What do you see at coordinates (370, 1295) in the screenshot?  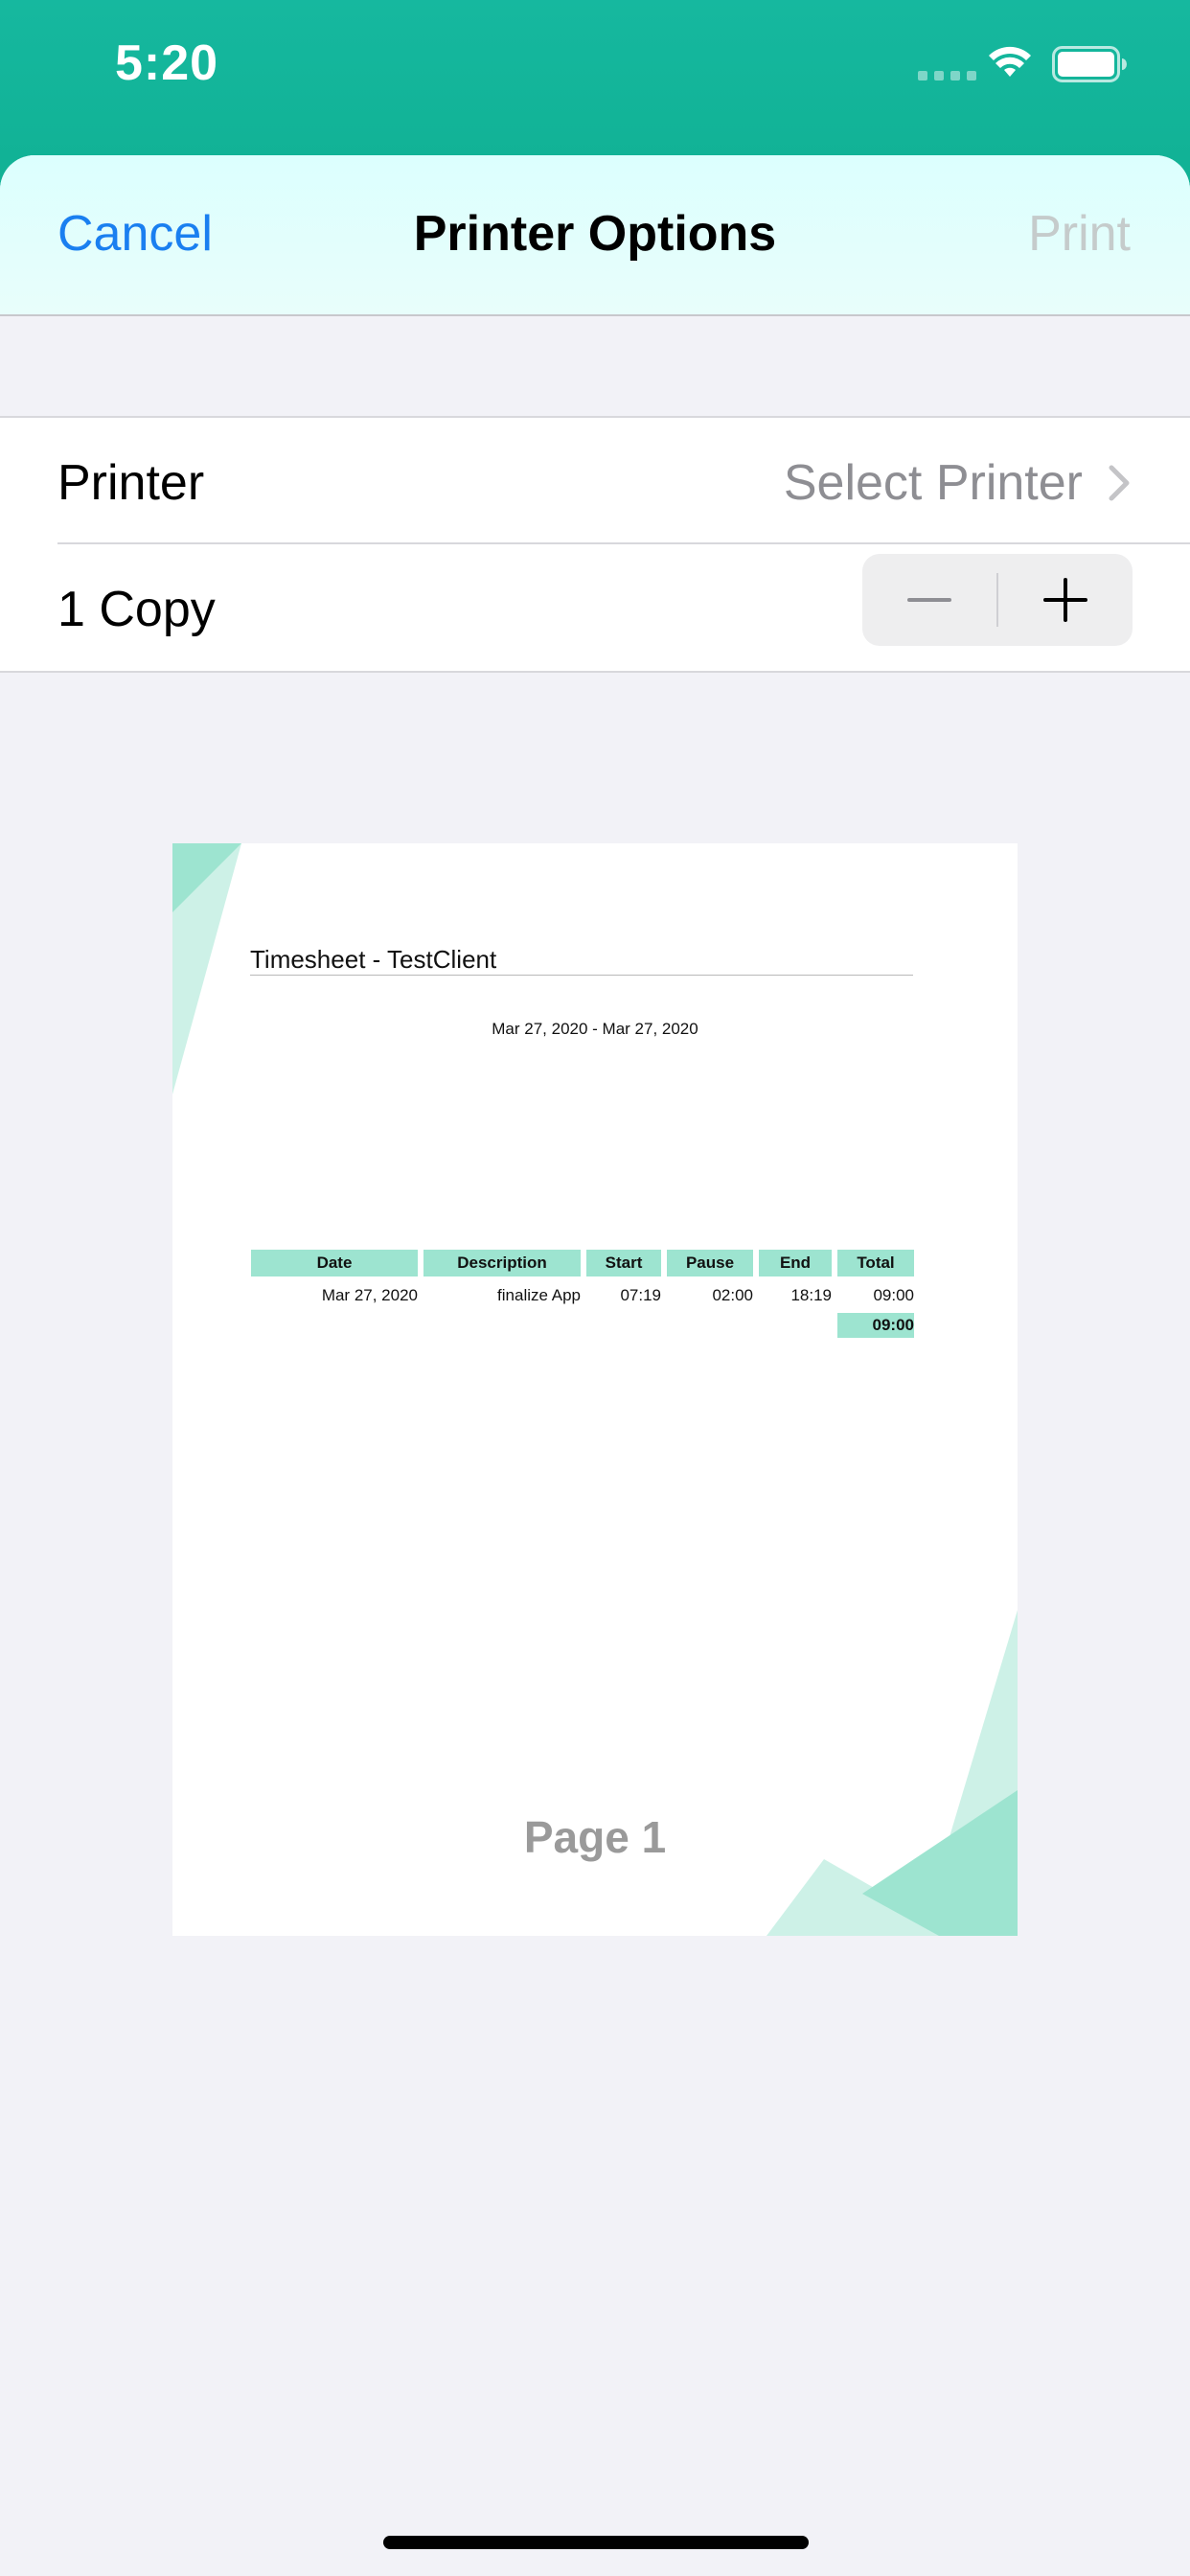 I see `table-cell-date: Mar 27, 2020` at bounding box center [370, 1295].